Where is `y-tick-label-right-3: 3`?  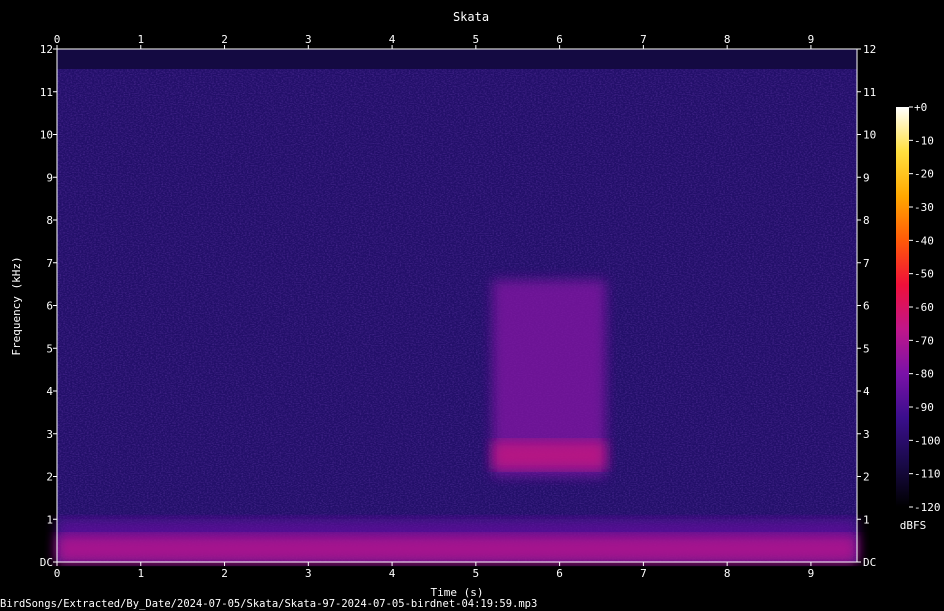
y-tick-label-right-3: 3 is located at coordinates (866, 434).